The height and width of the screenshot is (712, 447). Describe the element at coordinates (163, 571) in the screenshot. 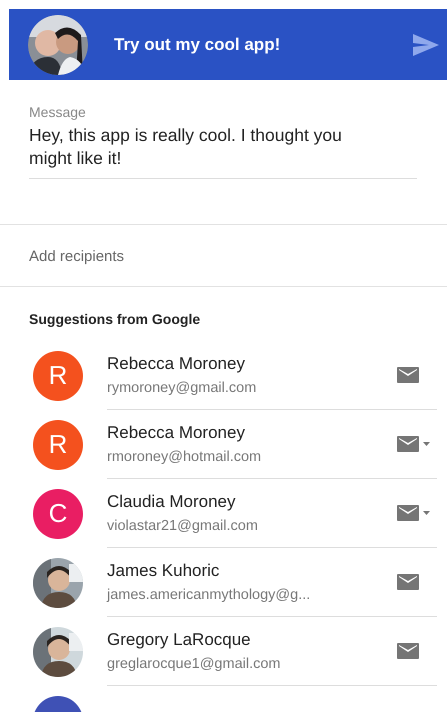

I see `contact-name: James Kuhoric` at that location.